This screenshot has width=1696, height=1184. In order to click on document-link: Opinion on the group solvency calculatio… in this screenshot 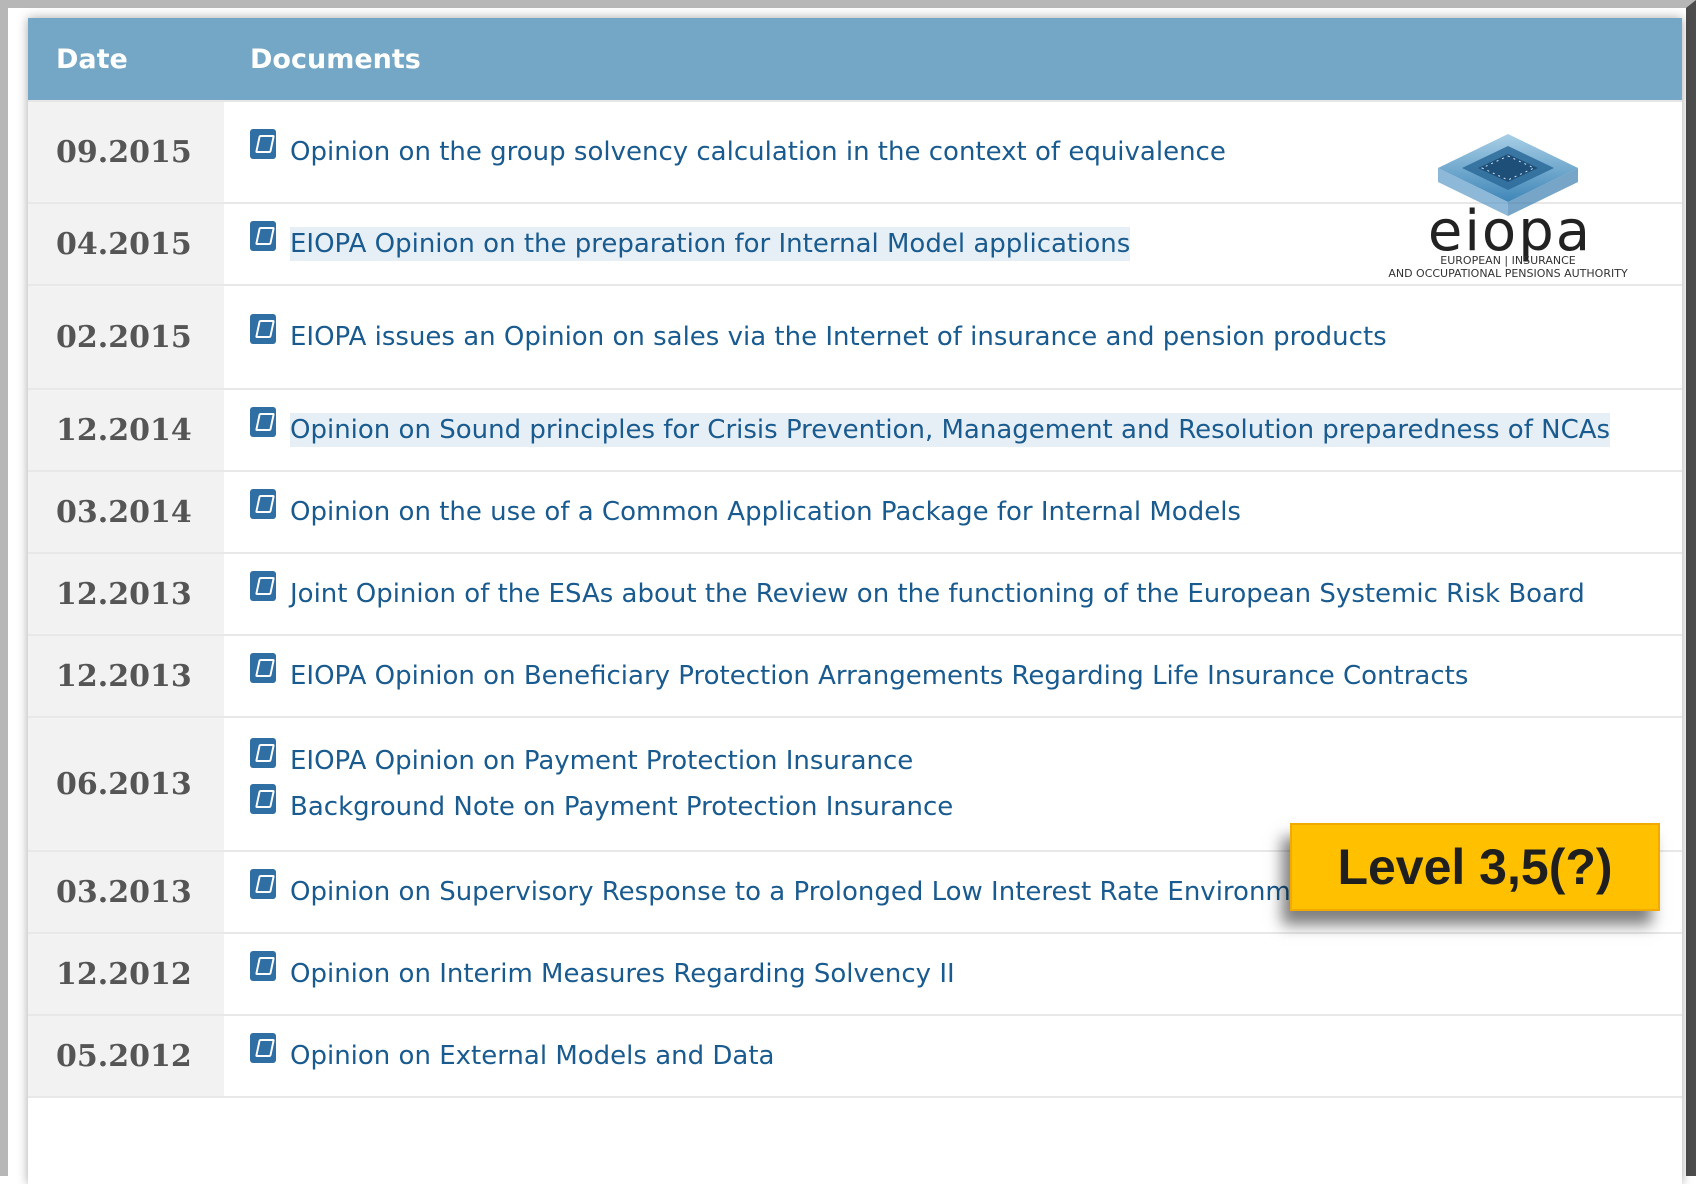, I will do `click(758, 152)`.